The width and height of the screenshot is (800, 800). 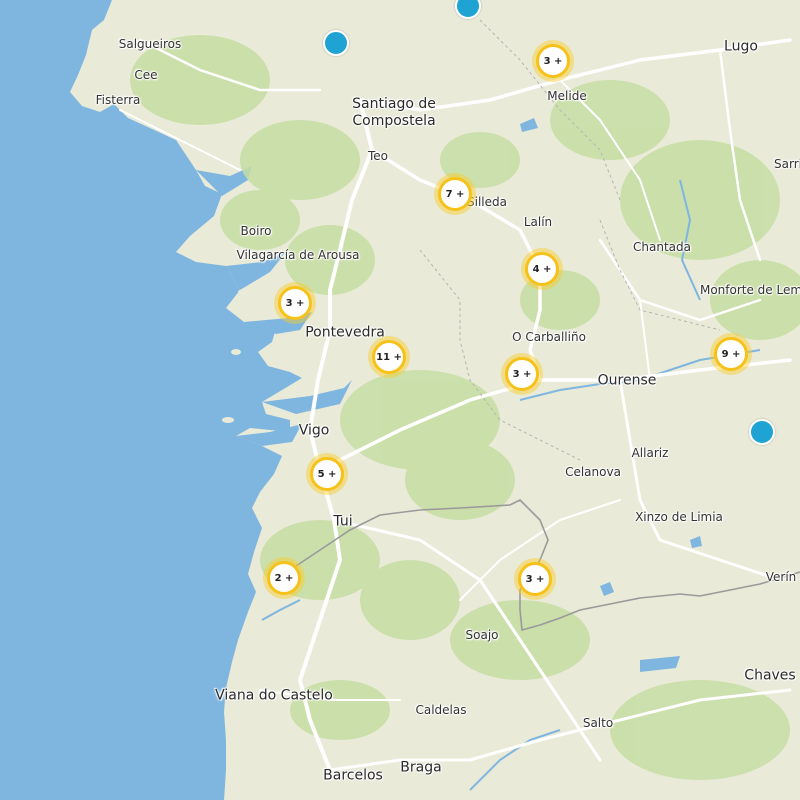 I want to click on cluster-marker-vigo: 5 +, so click(x=327, y=474).